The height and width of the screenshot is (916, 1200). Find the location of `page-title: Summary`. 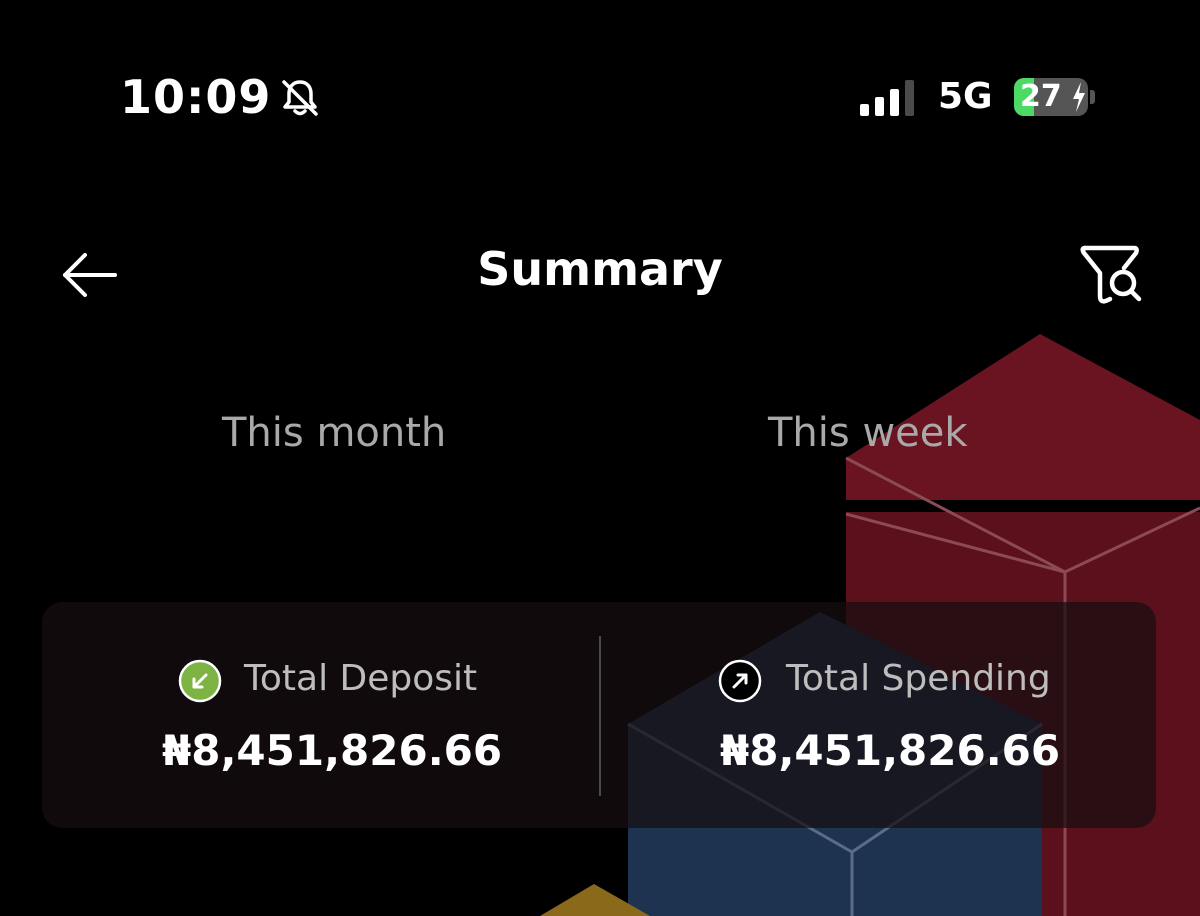

page-title: Summary is located at coordinates (600, 269).